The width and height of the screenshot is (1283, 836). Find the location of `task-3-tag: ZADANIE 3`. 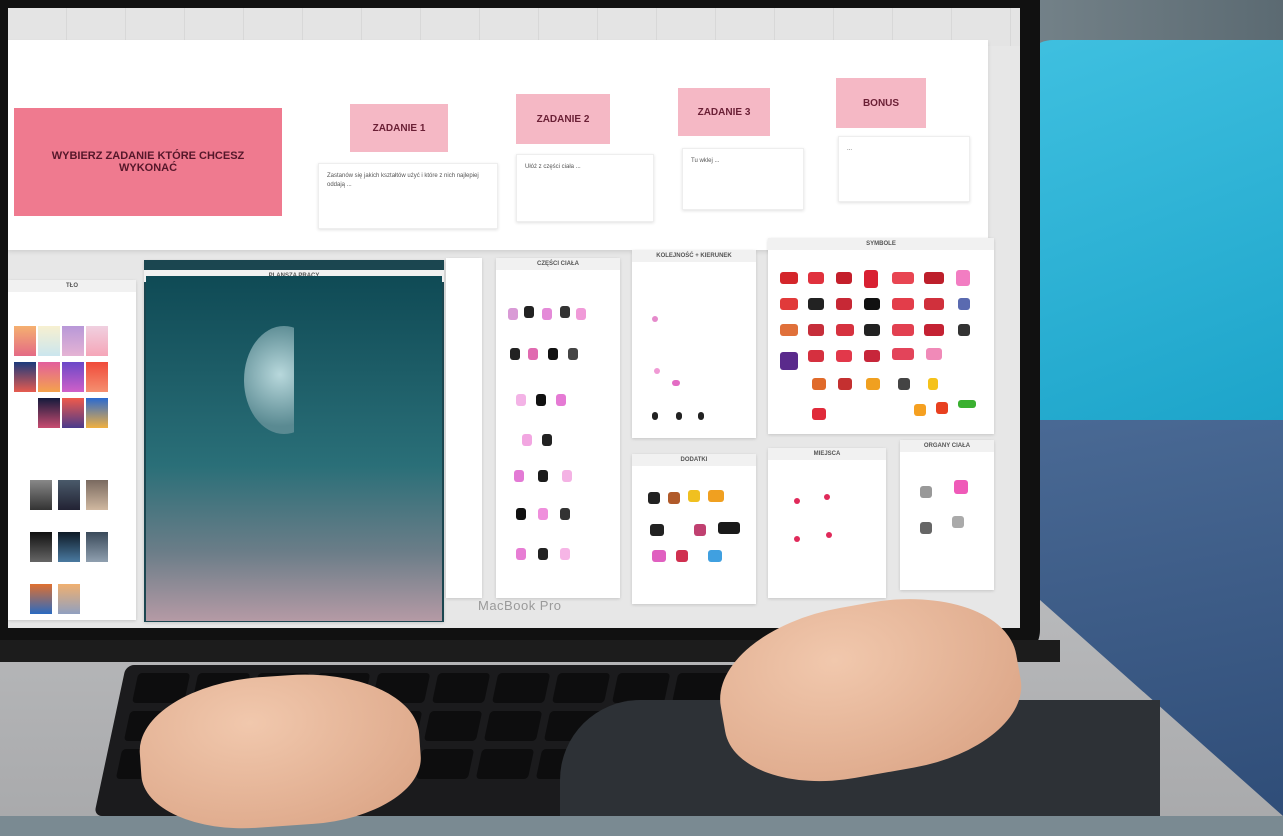

task-3-tag: ZADANIE 3 is located at coordinates (724, 112).